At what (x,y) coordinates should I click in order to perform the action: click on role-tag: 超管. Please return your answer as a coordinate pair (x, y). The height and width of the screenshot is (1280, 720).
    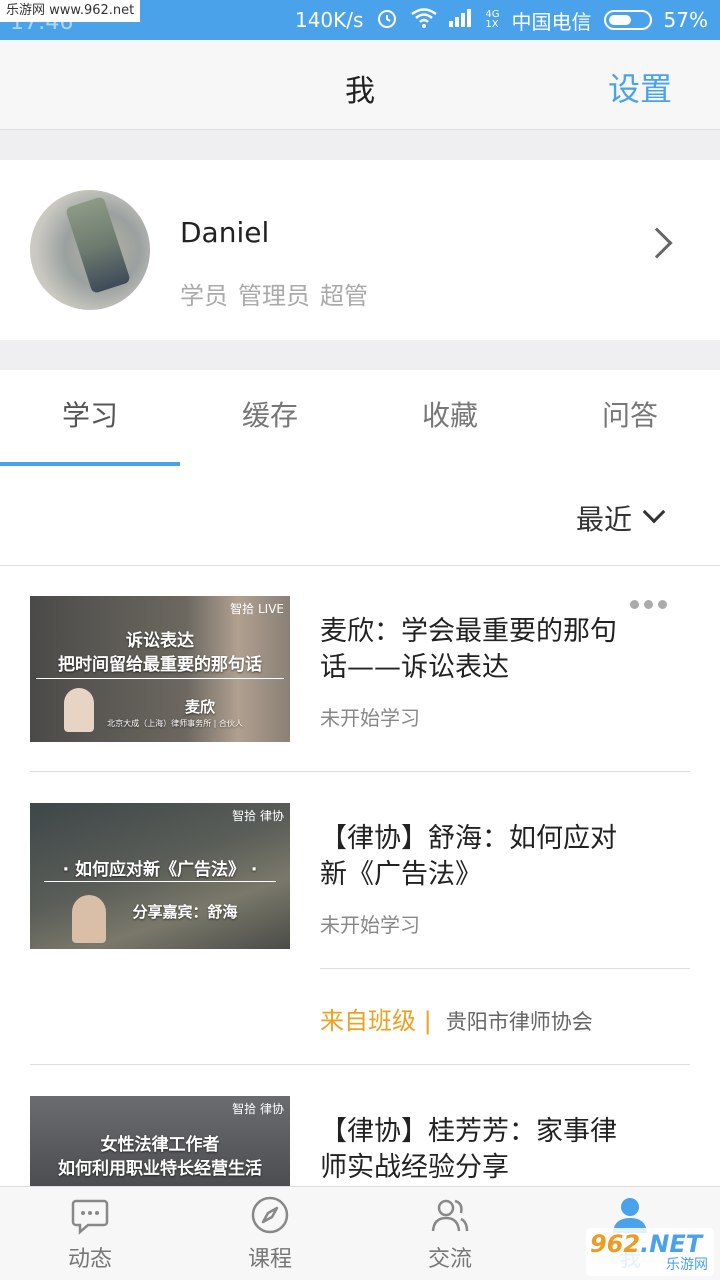
    Looking at the image, I should click on (344, 296).